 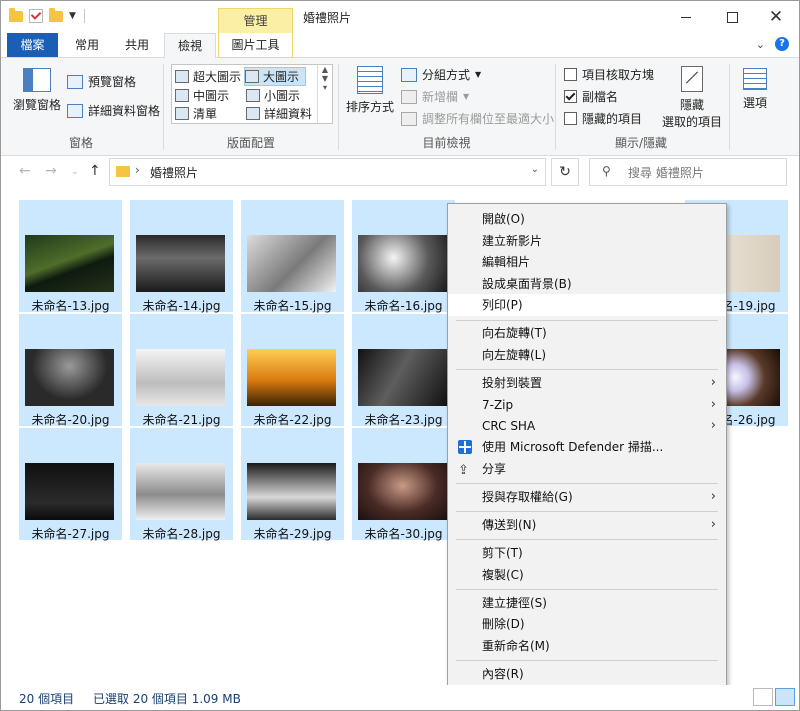 I want to click on hidden-items-toggle: 隱藏的項目, so click(x=603, y=118).